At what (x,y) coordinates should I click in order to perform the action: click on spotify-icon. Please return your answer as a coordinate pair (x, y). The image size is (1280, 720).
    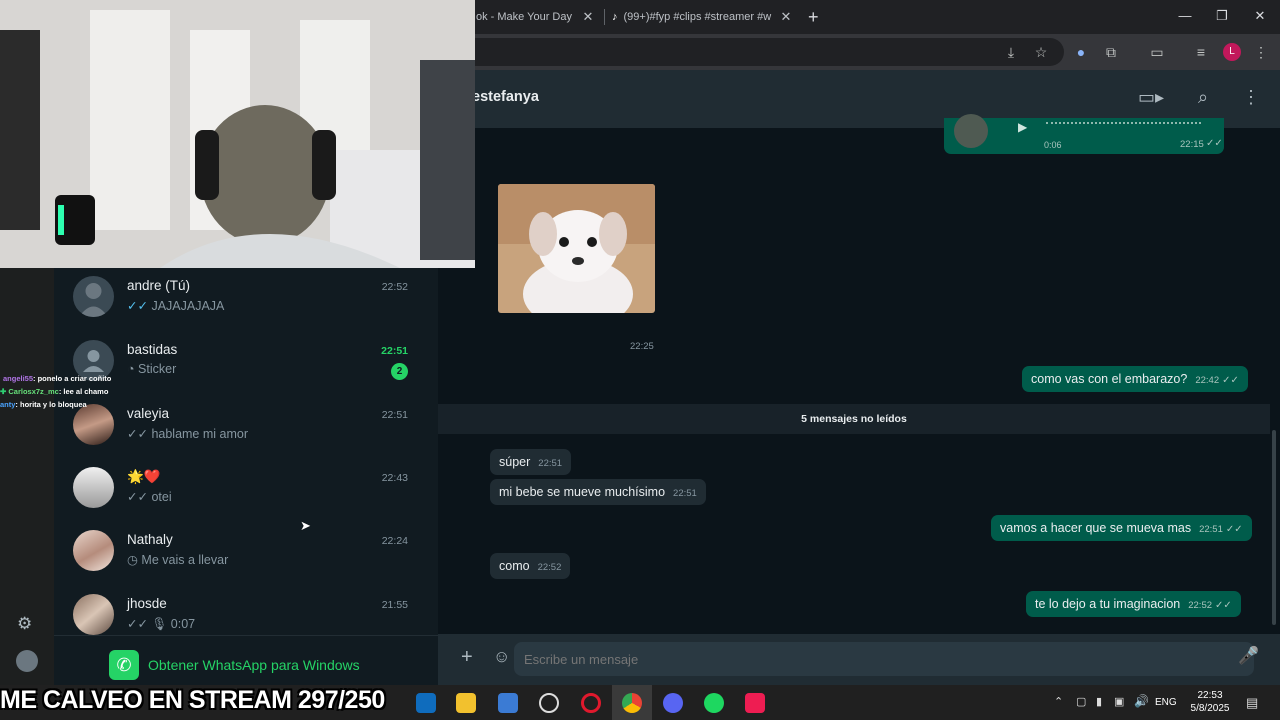
    Looking at the image, I should click on (714, 703).